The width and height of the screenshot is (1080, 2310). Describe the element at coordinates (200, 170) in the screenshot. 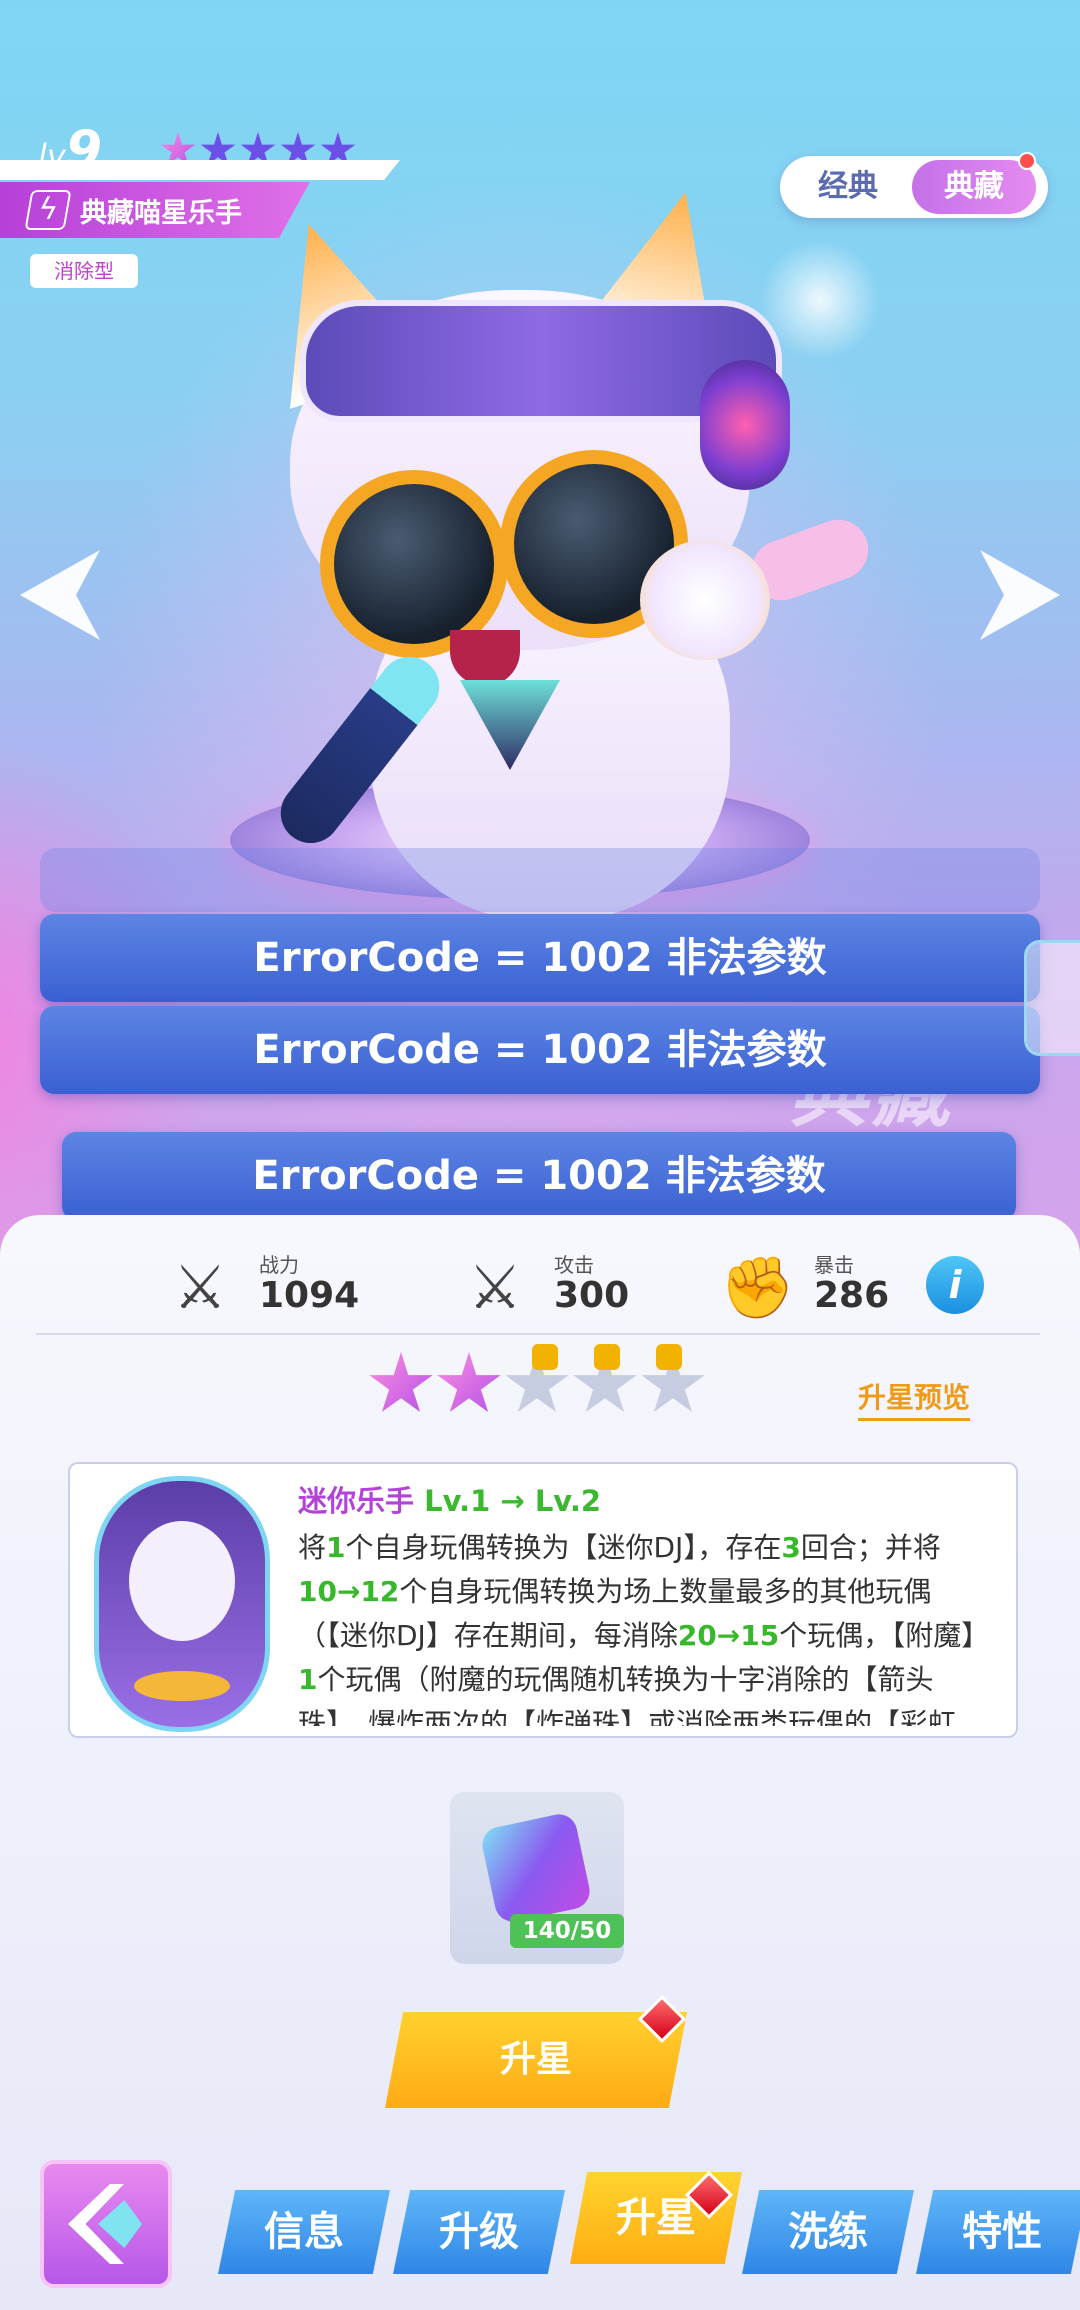

I see `title-stripe` at that location.